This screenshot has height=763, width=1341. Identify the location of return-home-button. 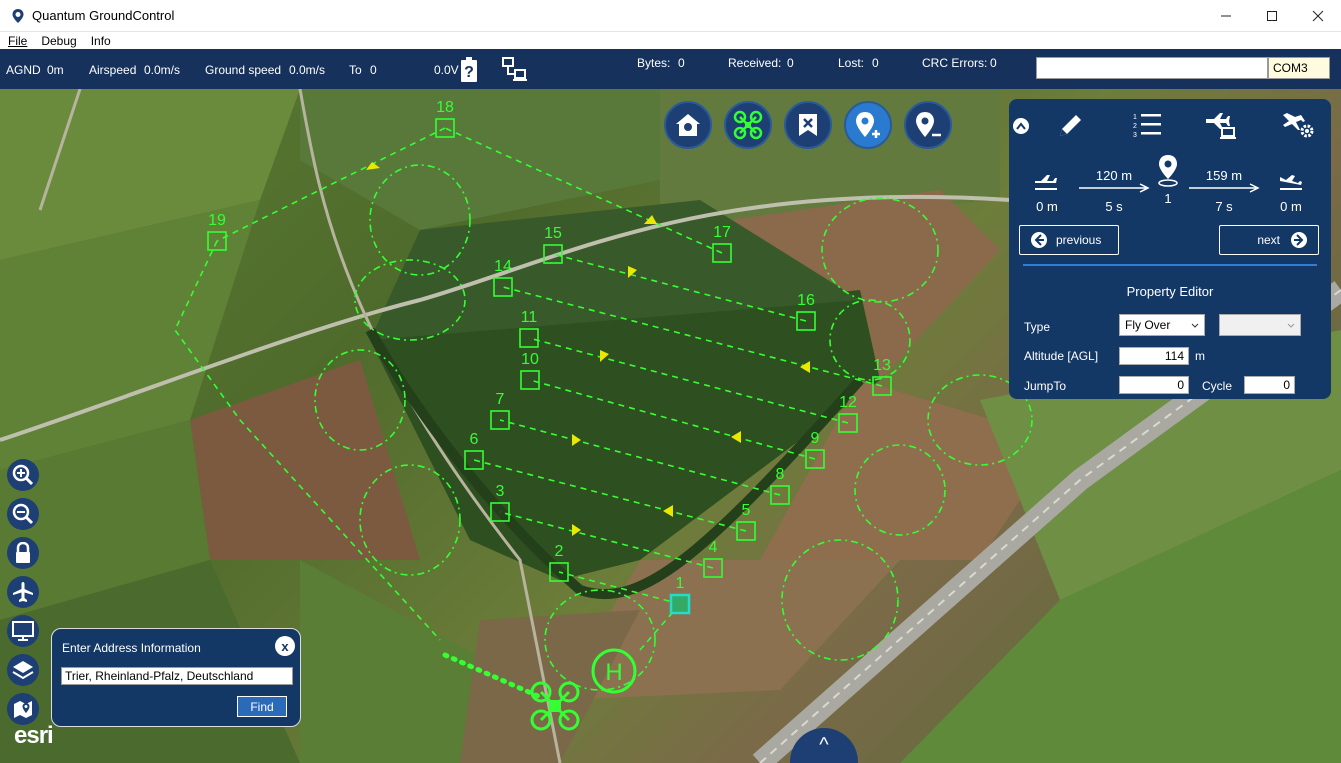
(688, 125).